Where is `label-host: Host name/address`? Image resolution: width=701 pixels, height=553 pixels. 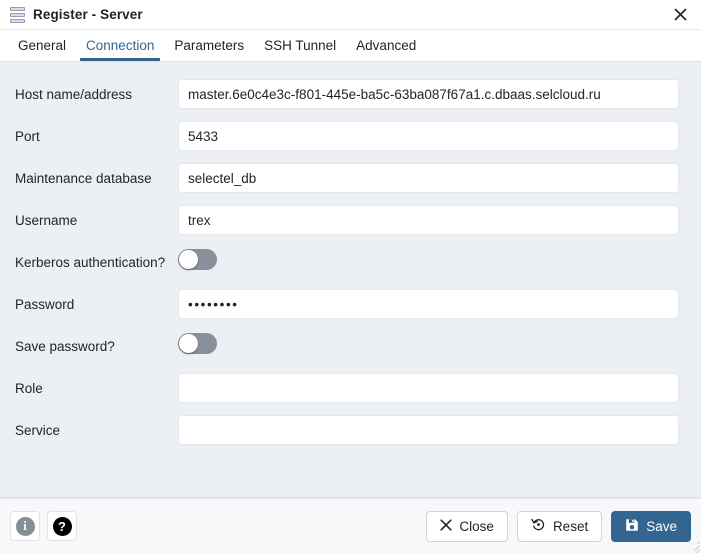
label-host: Host name/address is located at coordinates (74, 94).